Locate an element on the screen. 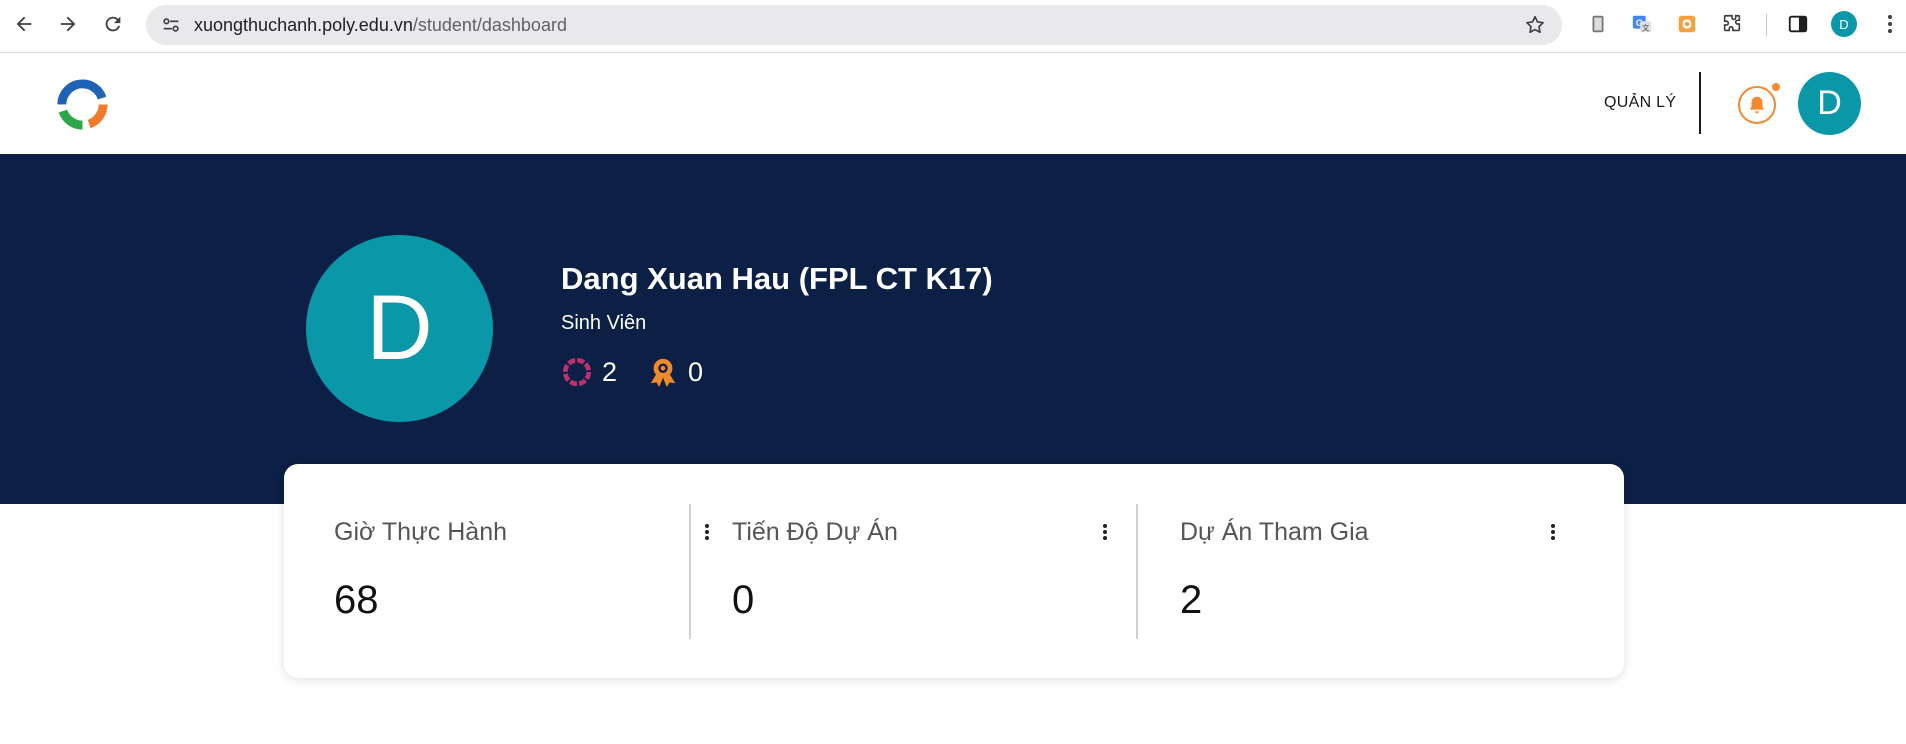 The image size is (1906, 744). bell-icon is located at coordinates (1757, 105).